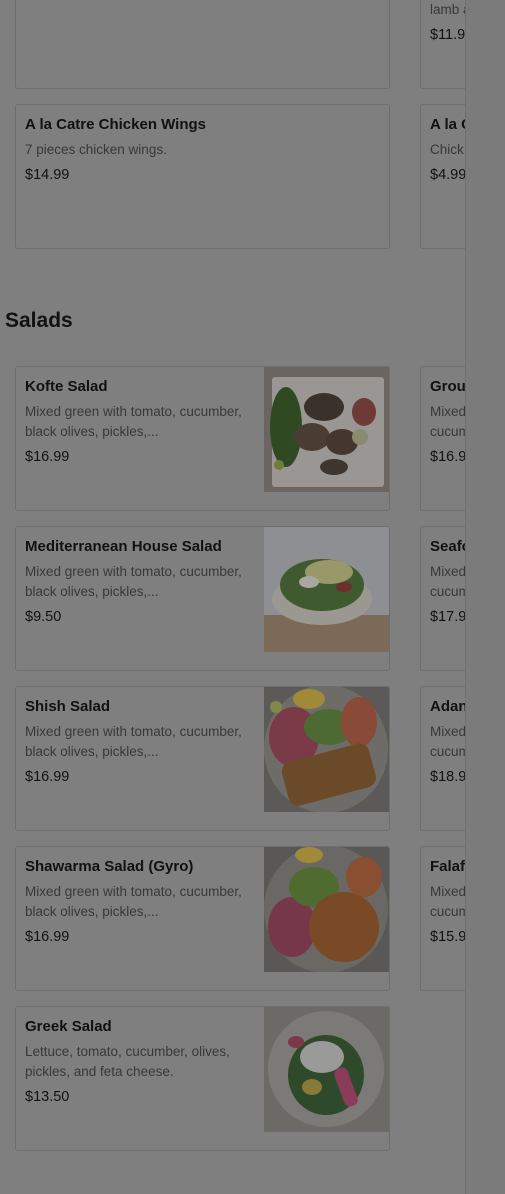  What do you see at coordinates (47, 1097) in the screenshot?
I see `item-price: $13.50` at bounding box center [47, 1097].